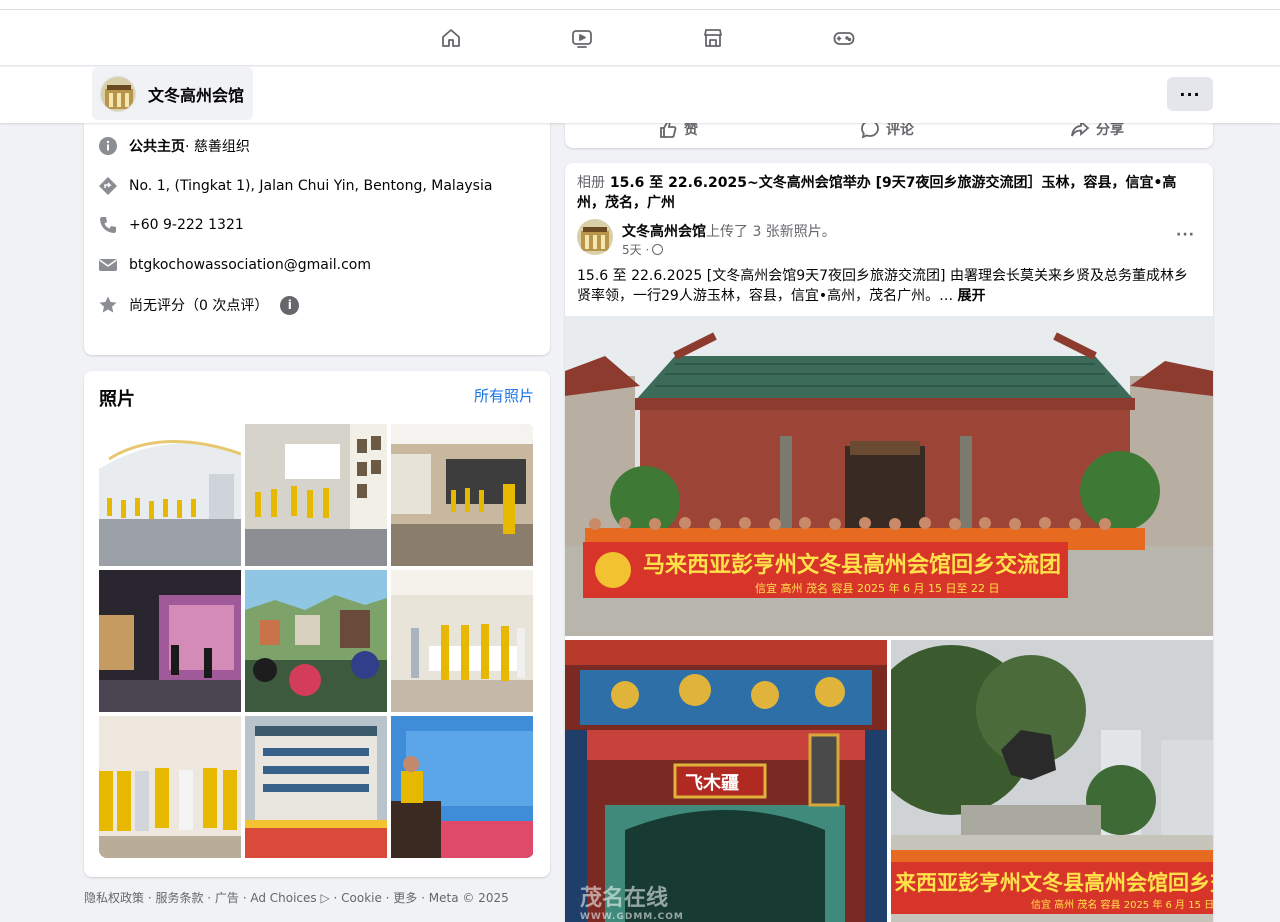 This screenshot has width=1280, height=922. What do you see at coordinates (1122, 904) in the screenshot?
I see `banner-right-sub-text: 信宜 高州 茂名 容县 2025 年 6 月 15 日` at bounding box center [1122, 904].